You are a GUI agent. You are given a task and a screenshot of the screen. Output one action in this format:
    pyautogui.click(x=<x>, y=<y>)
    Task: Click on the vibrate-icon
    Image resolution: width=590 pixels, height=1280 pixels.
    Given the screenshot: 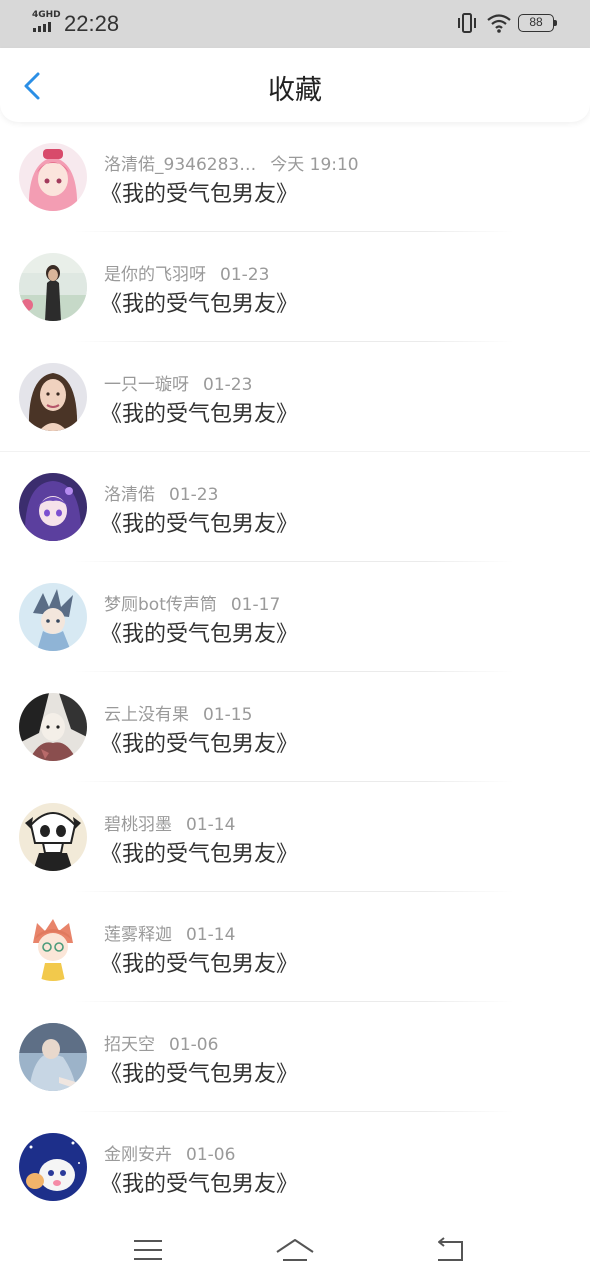 What is the action you would take?
    pyautogui.click(x=467, y=23)
    